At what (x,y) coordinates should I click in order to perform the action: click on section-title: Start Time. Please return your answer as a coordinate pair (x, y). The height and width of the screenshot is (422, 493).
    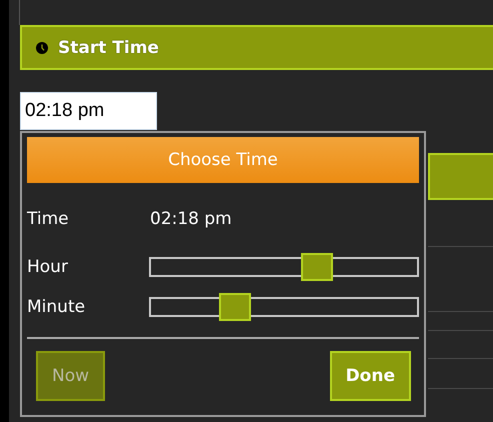
    Looking at the image, I should click on (108, 48).